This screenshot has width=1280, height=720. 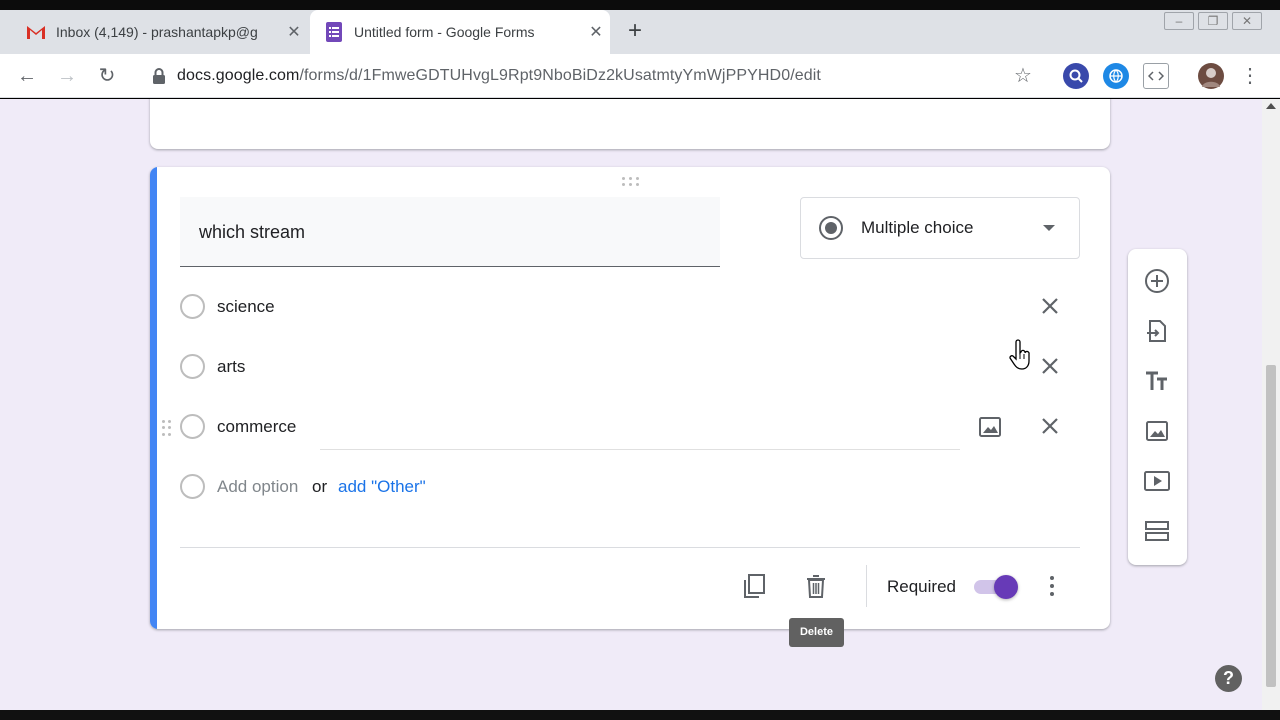 What do you see at coordinates (238, 75) in the screenshot?
I see `url-host: docs.google.com` at bounding box center [238, 75].